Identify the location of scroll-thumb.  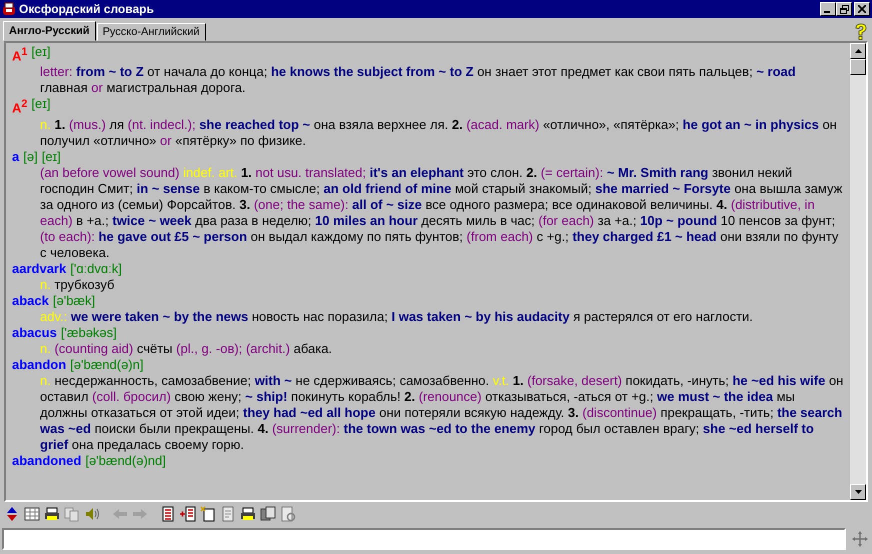
(858, 67).